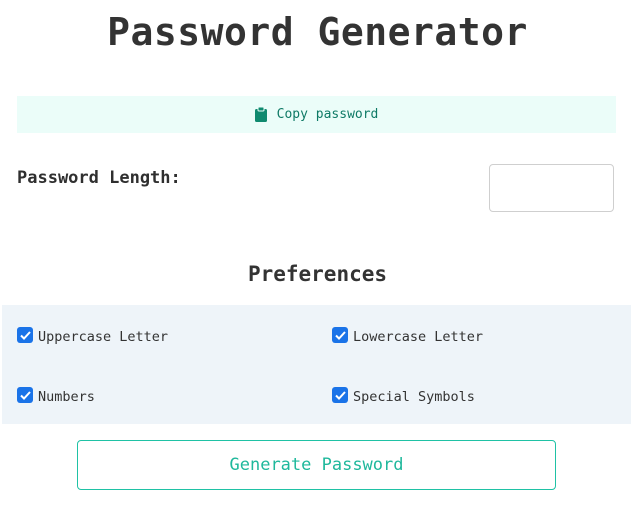 This screenshot has width=635, height=527. I want to click on copy-password-button: Copy password, so click(316, 114).